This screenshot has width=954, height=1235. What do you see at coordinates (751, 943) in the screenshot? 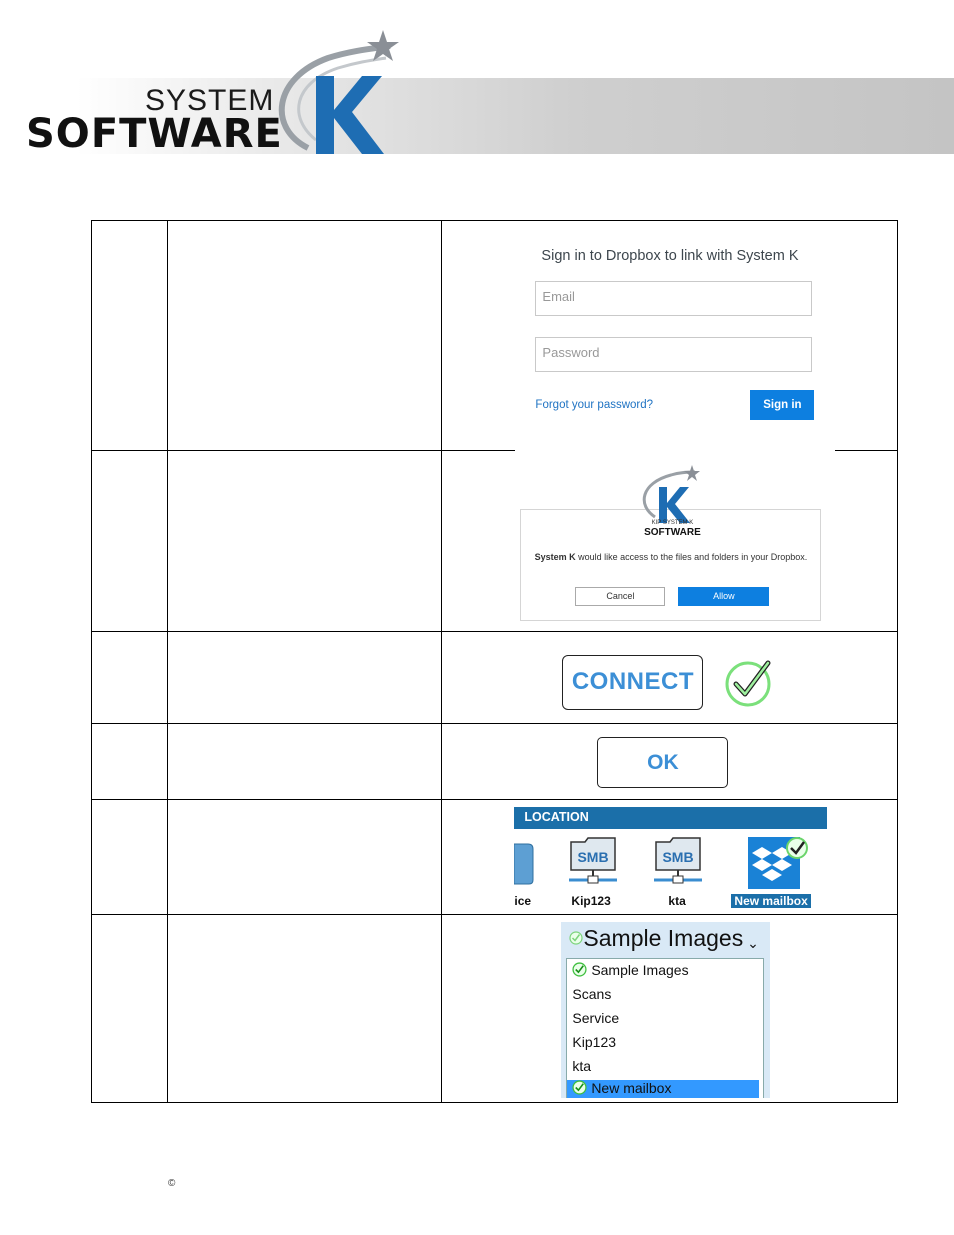
I see `chevron-down-icon: ⌄` at bounding box center [751, 943].